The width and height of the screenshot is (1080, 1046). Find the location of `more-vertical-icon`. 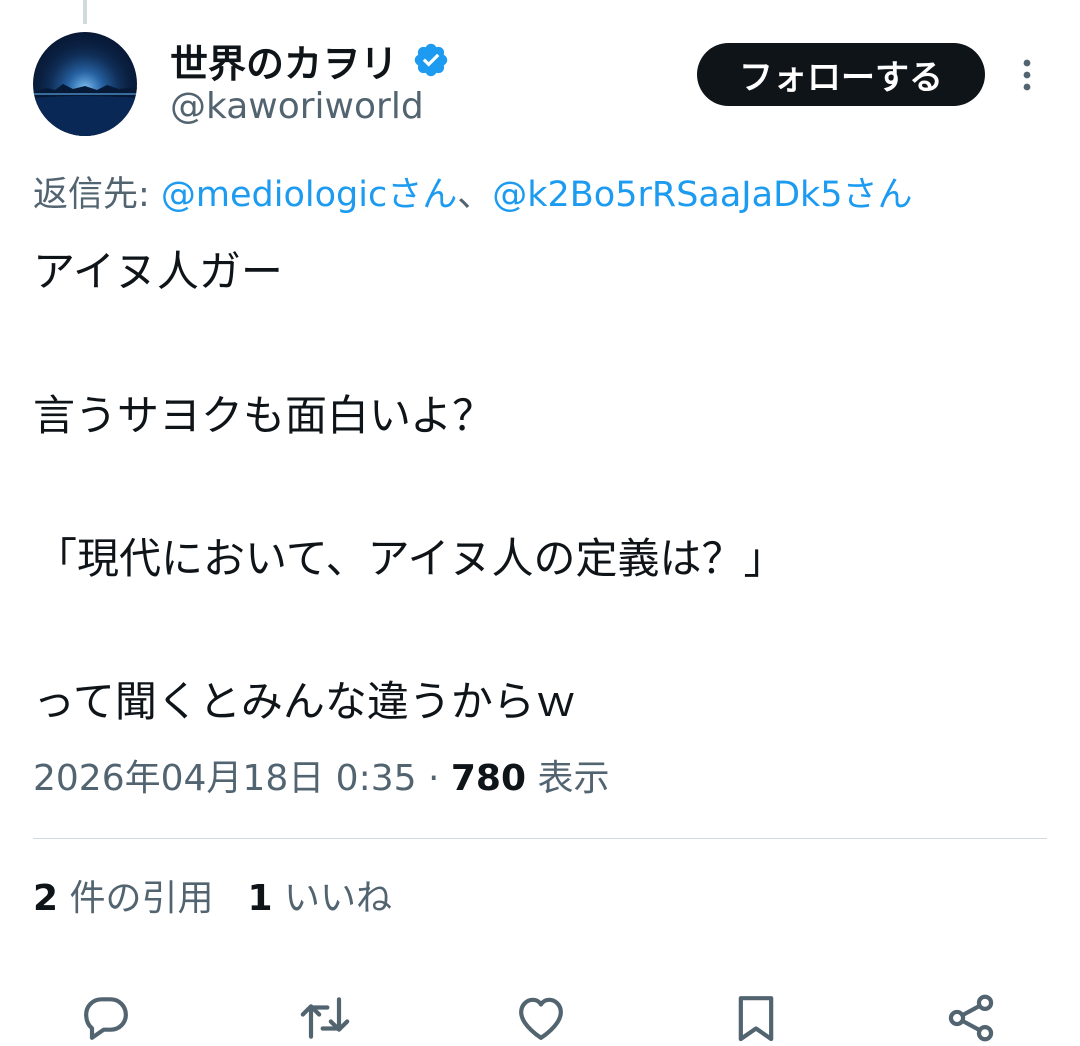

more-vertical-icon is located at coordinates (1027, 75).